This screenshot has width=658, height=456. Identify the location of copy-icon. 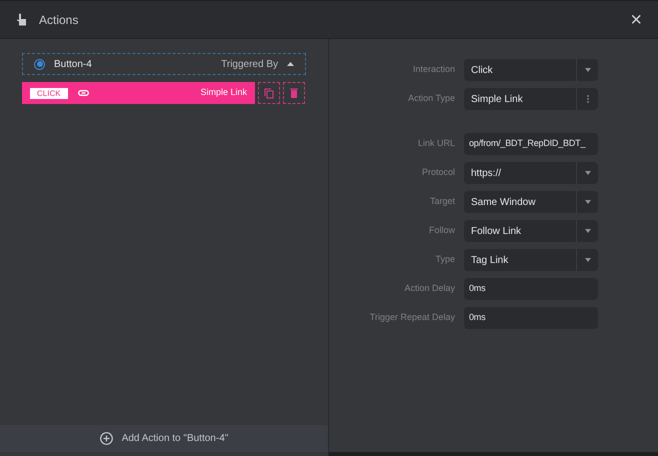
(269, 93).